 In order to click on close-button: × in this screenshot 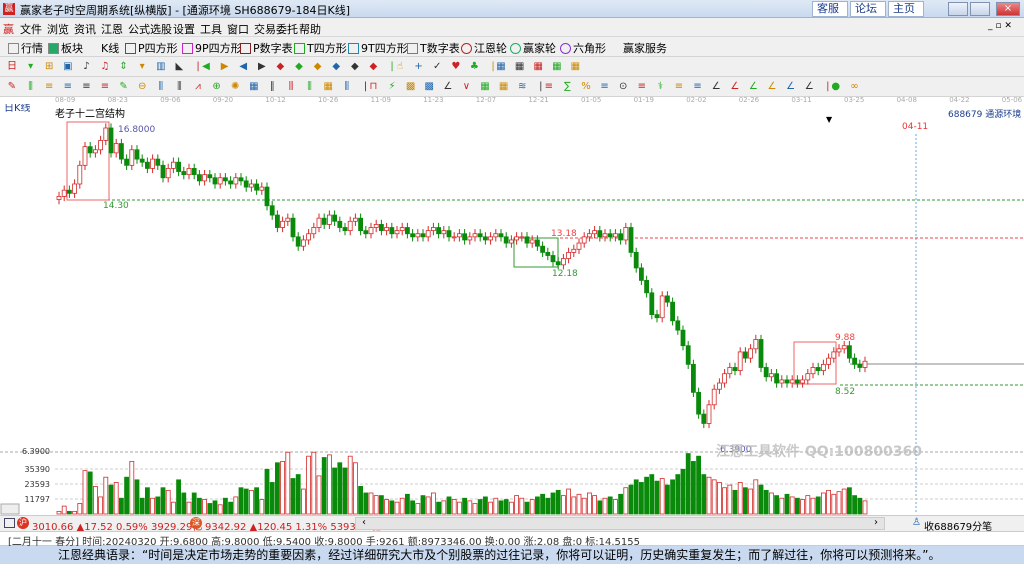, I will do `click(1008, 9)`.